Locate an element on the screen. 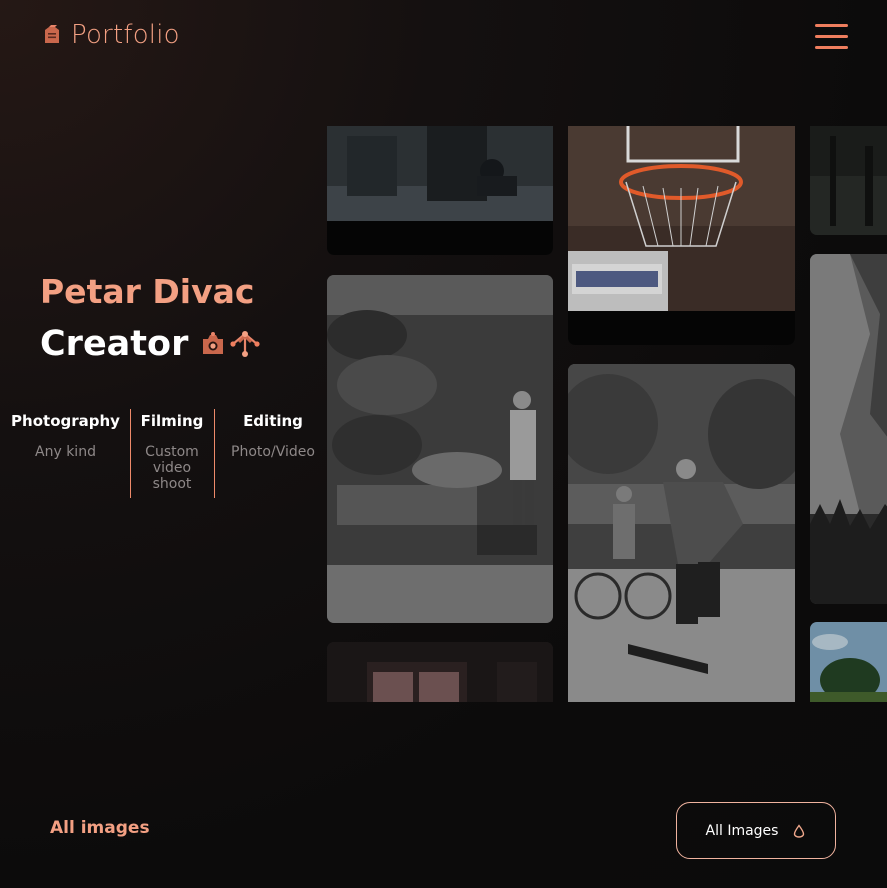 This screenshot has width=887, height=888. logo: Portfolio is located at coordinates (110, 35).